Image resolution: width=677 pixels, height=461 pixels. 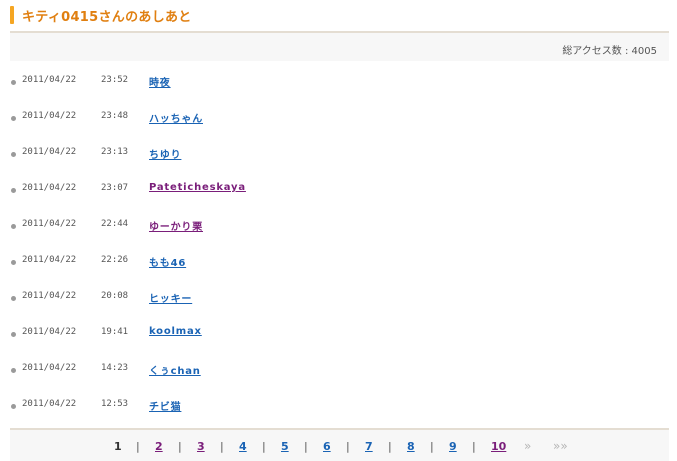 I want to click on visitor-name-link: チビ猫, so click(x=165, y=405).